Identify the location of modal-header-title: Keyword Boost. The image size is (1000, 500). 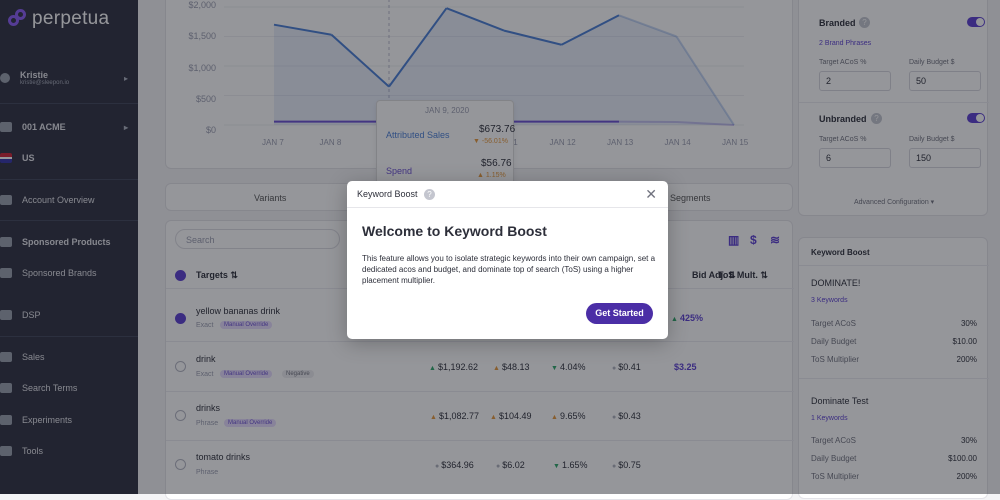
(387, 194).